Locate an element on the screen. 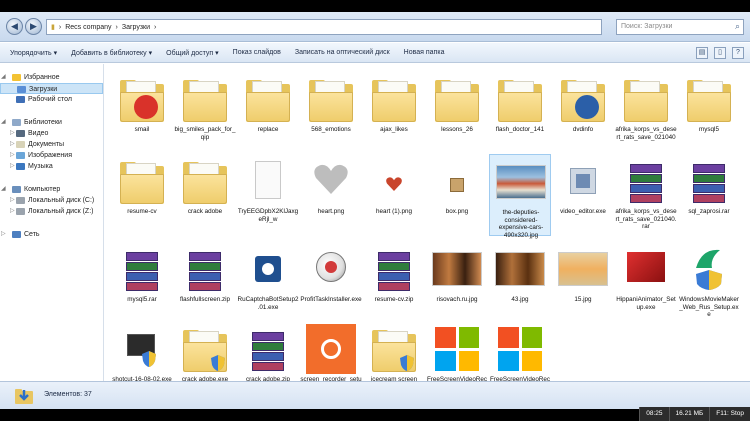 The image size is (750, 421). file-item: resume-cv is located at coordinates (142, 195).